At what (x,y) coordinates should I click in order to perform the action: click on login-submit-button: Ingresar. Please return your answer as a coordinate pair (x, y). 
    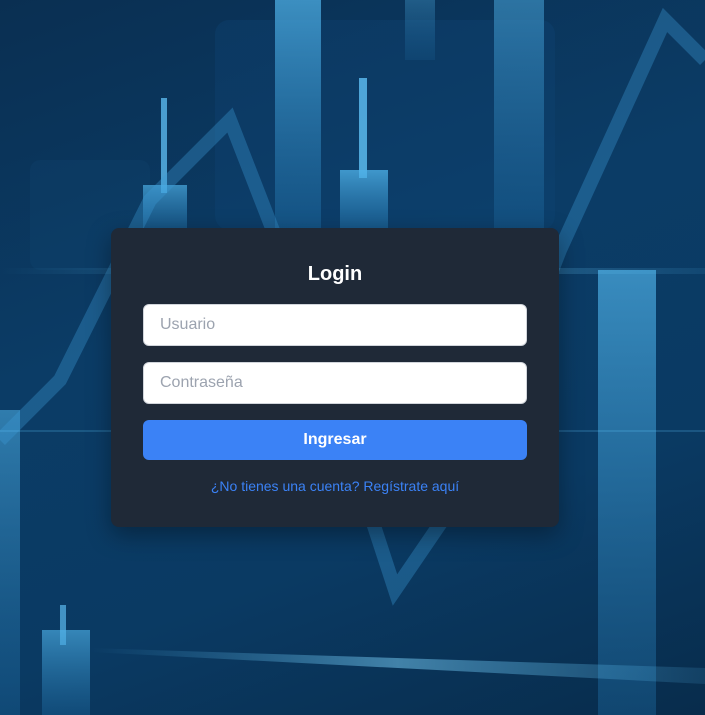
    Looking at the image, I should click on (335, 440).